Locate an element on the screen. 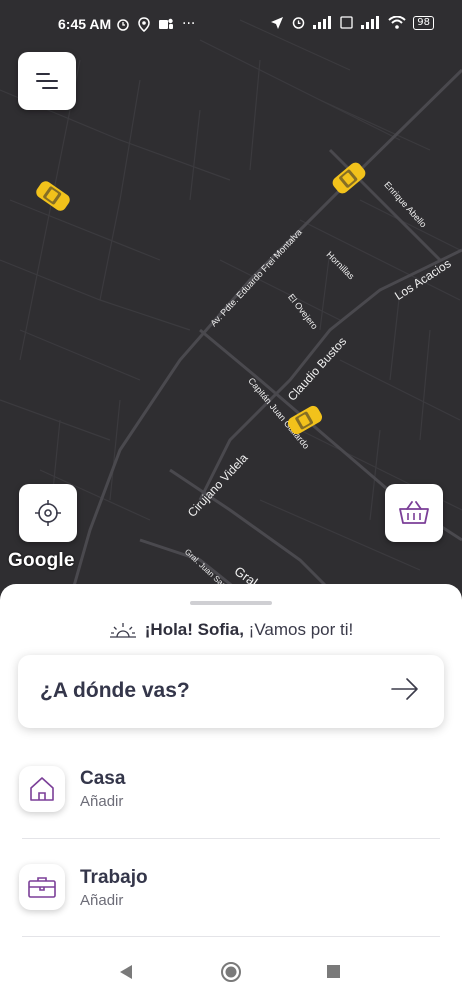  basket-icon is located at coordinates (414, 512).